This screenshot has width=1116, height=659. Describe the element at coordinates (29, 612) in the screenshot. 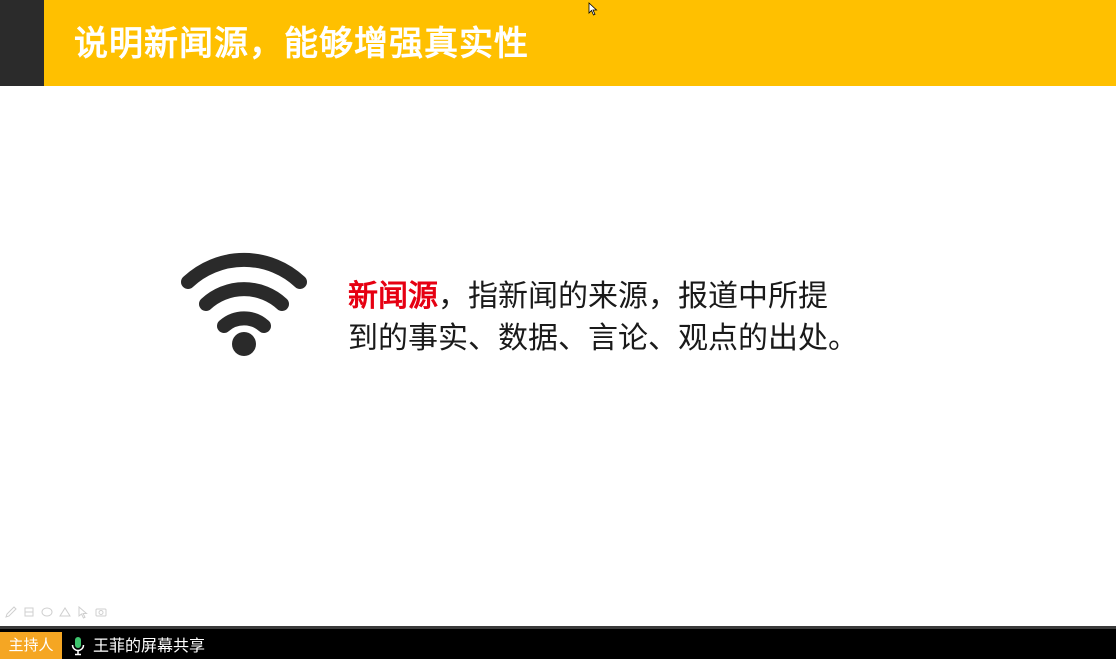

I see `highlighter-icon` at that location.